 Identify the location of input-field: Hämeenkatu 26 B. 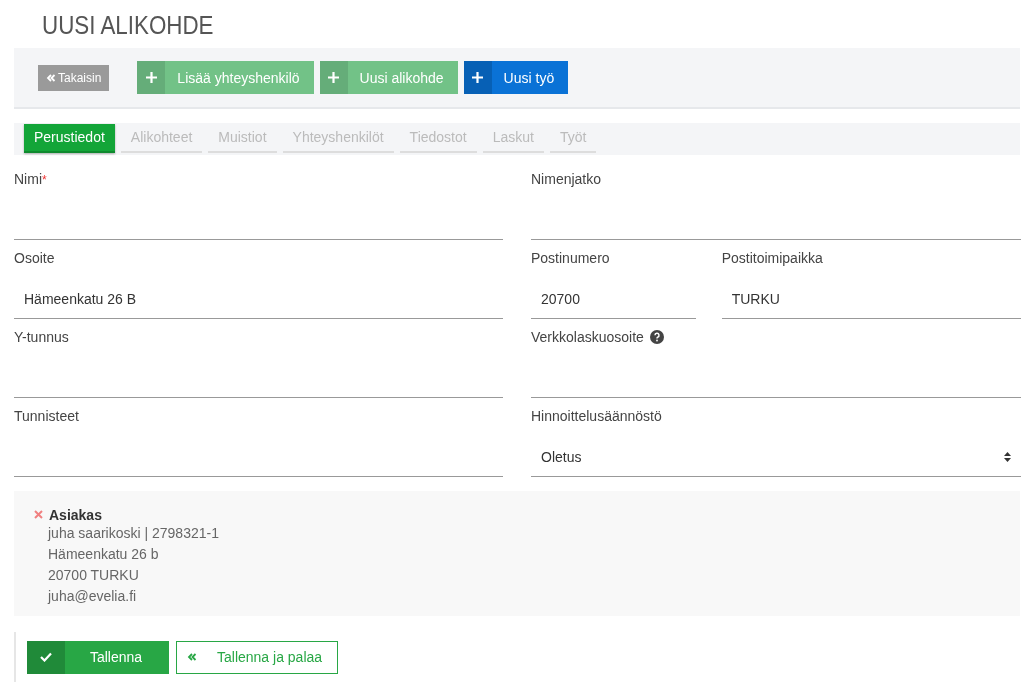
(258, 299).